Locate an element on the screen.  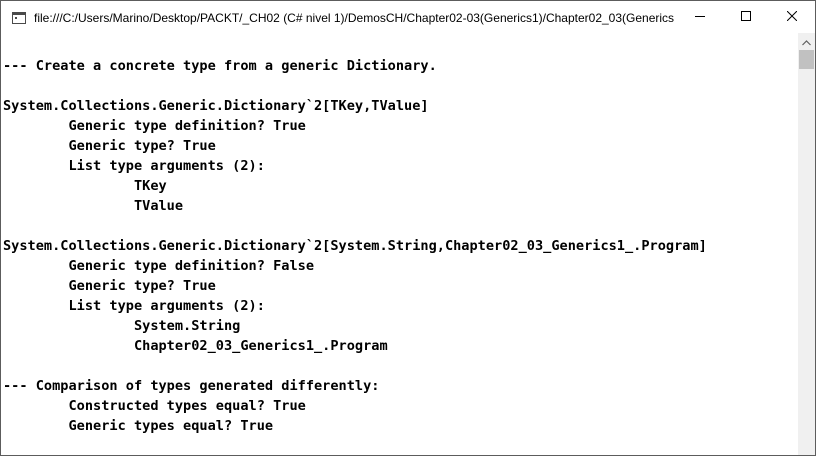
scroll-thumb is located at coordinates (806, 59).